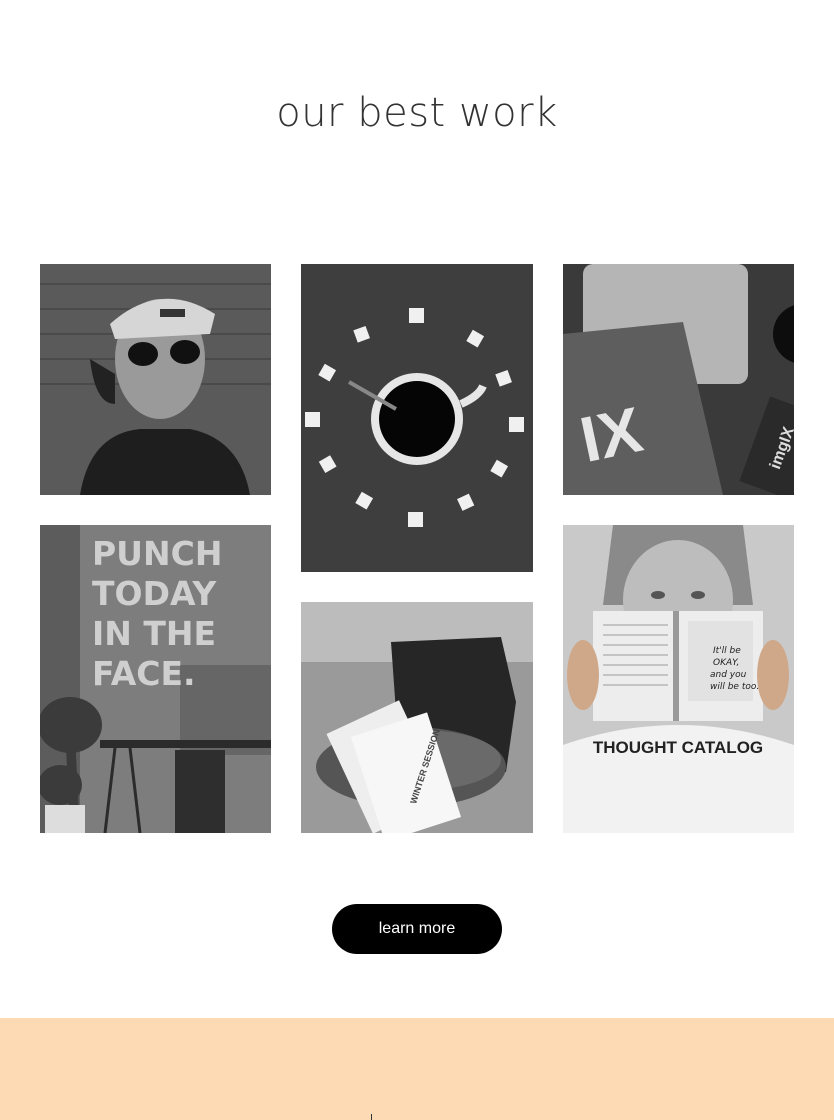 This screenshot has width=834, height=1120. I want to click on book-line-3: and you, so click(728, 675).